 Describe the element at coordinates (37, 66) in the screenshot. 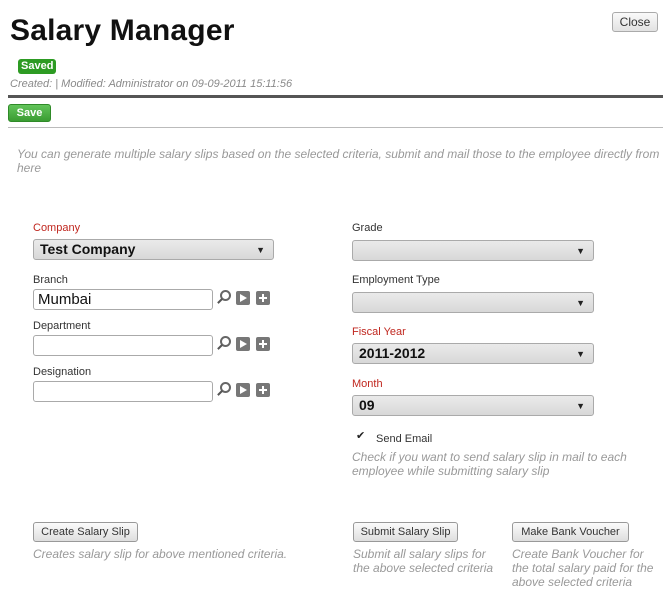

I see `status-badge: Saved` at that location.